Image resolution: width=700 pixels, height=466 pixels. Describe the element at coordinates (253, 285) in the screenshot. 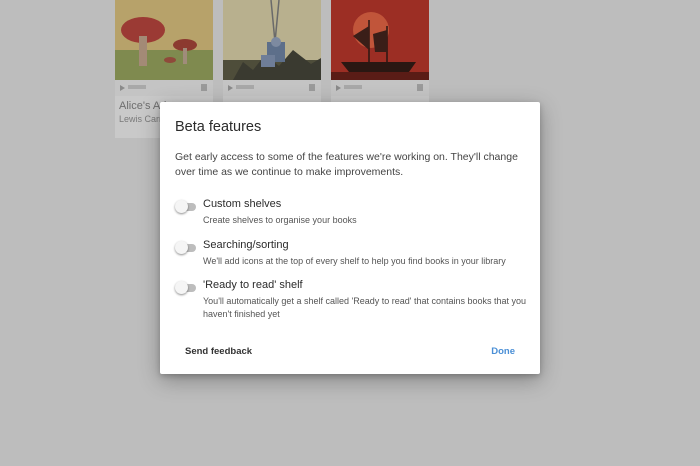

I see `feature-label: 'Ready to read' shelf` at that location.